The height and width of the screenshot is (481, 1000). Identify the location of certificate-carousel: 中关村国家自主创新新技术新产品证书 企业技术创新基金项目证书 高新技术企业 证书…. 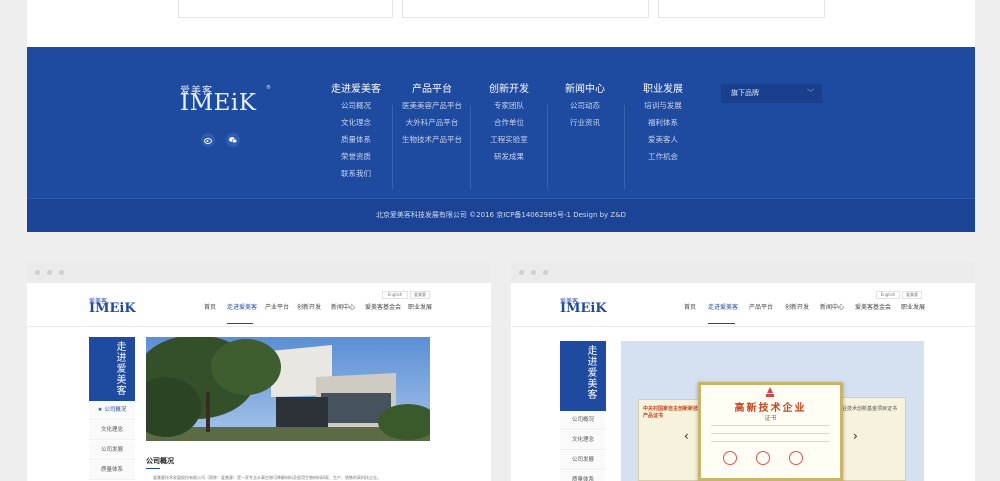
(772, 411).